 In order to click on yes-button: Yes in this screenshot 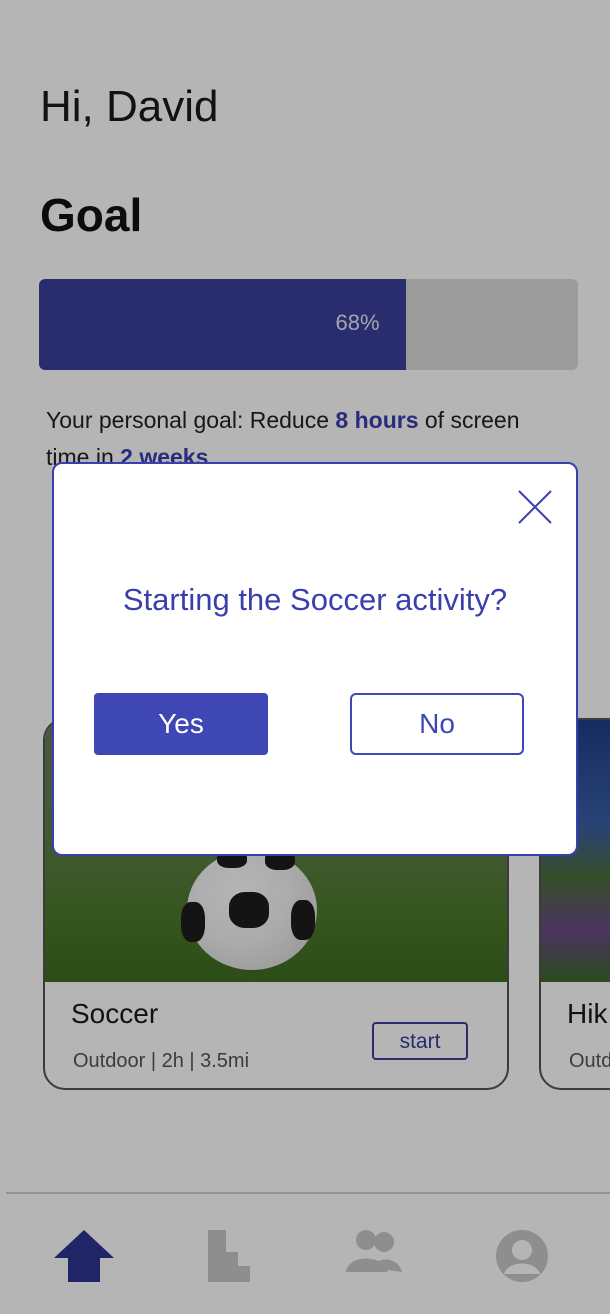, I will do `click(181, 724)`.